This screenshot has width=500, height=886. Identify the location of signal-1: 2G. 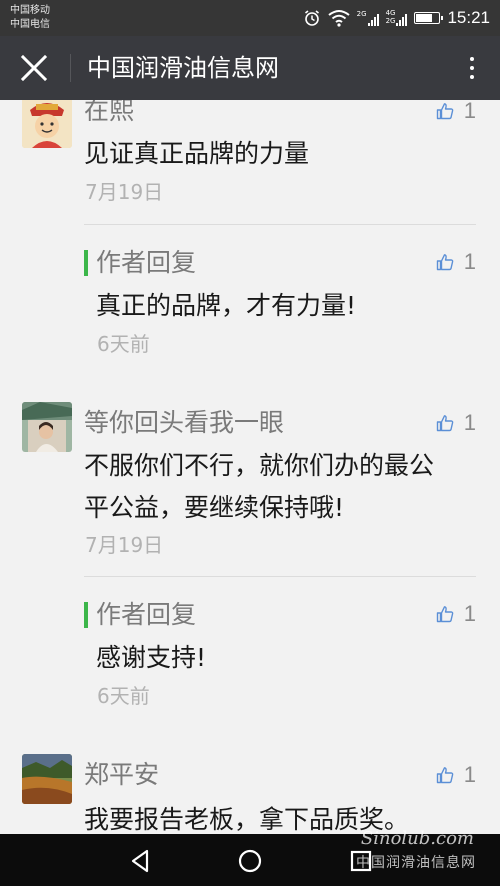
(367, 17).